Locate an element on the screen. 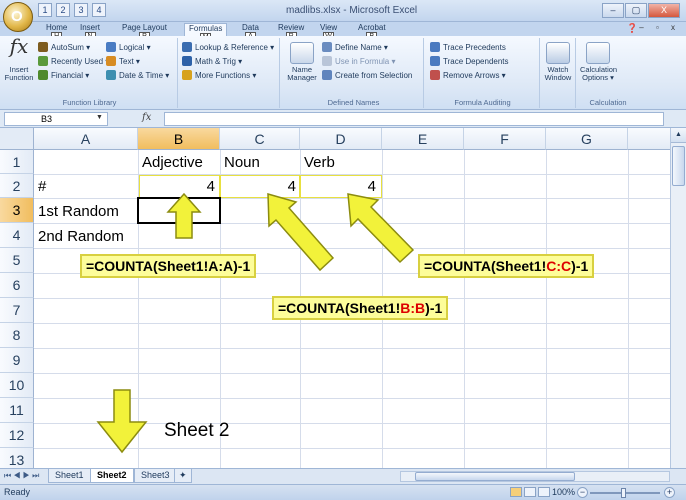 The width and height of the screenshot is (686, 500). window-title: madlibs.xlsx - Microsoft Excel is located at coordinates (352, 10).